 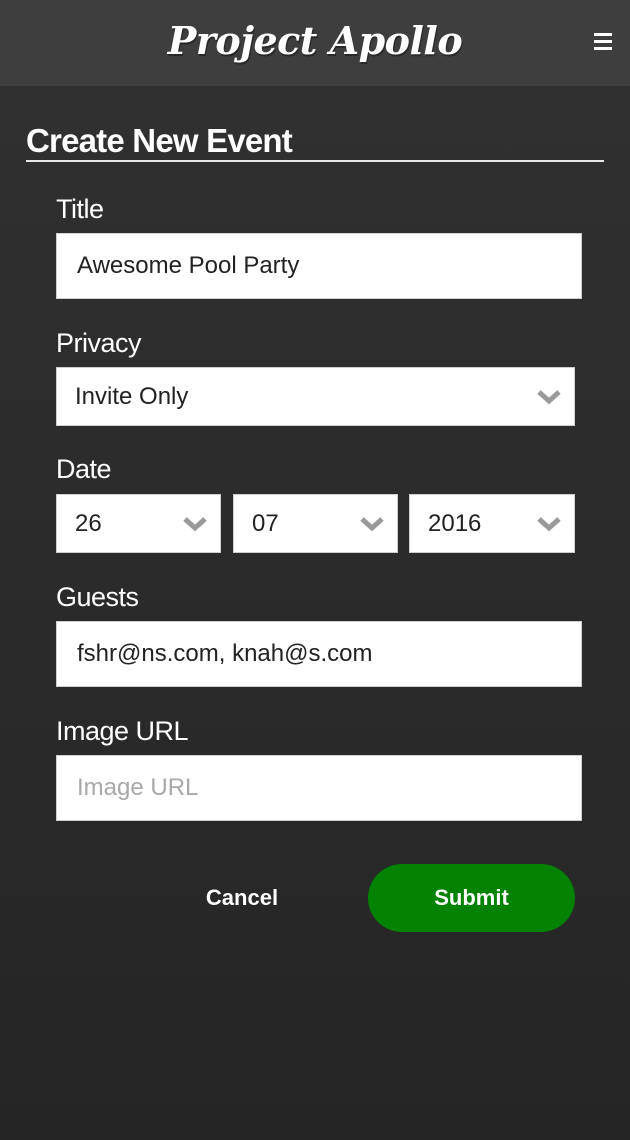 I want to click on cancel-button: Cancel, so click(x=242, y=898).